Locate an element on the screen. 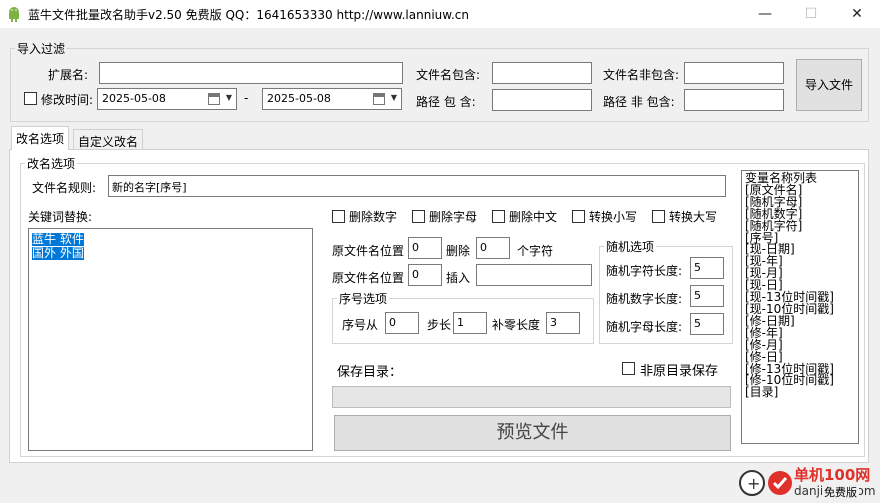 The width and height of the screenshot is (880, 503). pos1-input: 0 is located at coordinates (425, 248).